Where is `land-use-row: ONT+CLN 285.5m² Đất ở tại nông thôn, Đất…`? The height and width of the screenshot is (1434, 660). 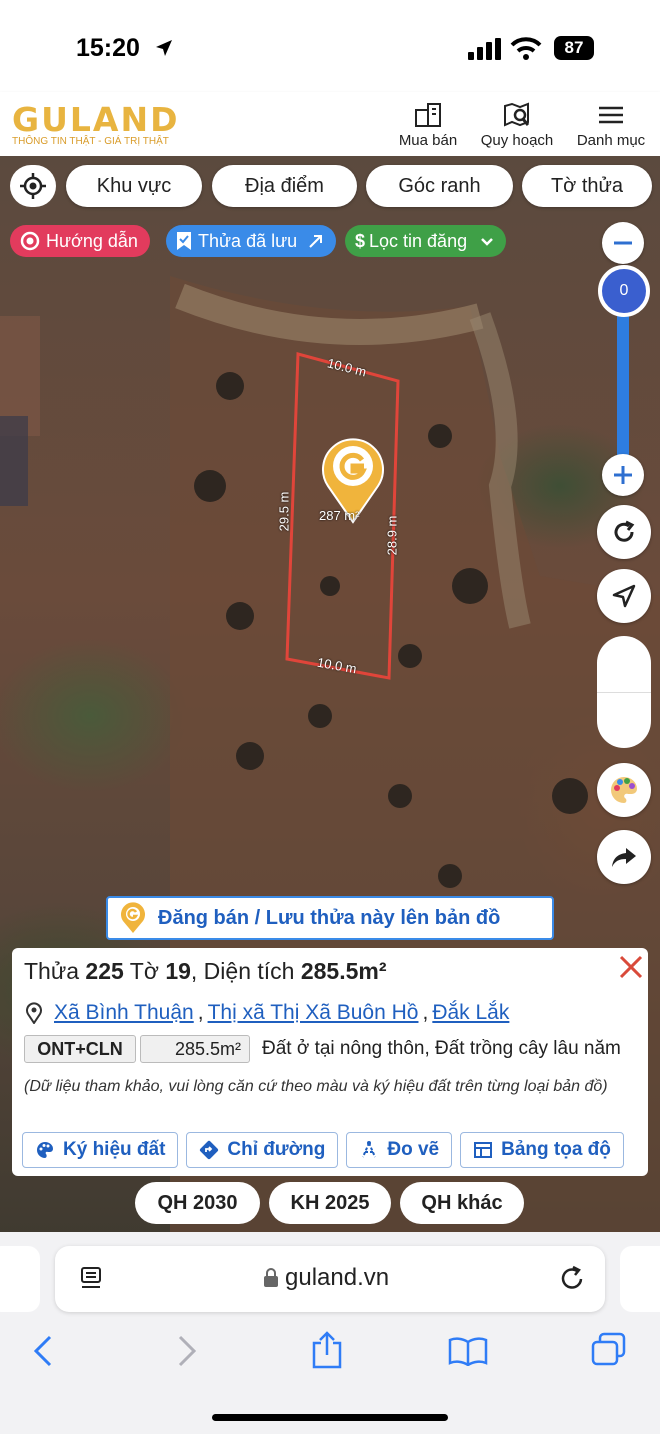 land-use-row: ONT+CLN 285.5m² Đất ở tại nông thôn, Đất… is located at coordinates (330, 1049).